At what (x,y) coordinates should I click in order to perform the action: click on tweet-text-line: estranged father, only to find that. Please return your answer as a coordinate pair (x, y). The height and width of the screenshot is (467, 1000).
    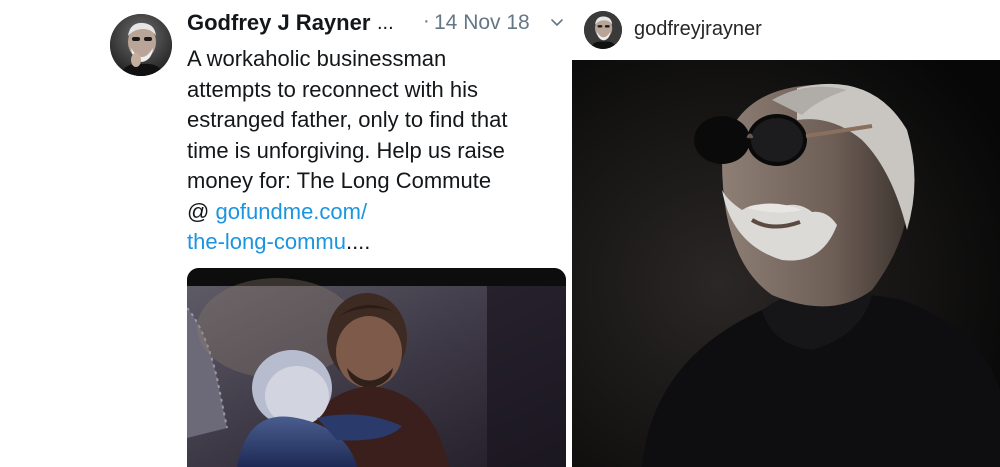
    Looking at the image, I should click on (347, 119).